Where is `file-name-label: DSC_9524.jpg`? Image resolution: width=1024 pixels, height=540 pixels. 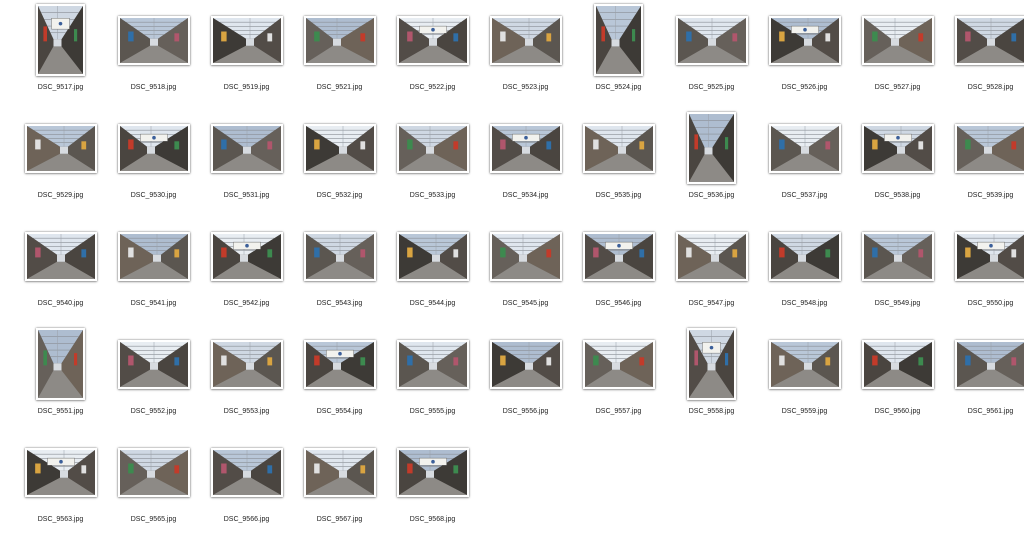
file-name-label: DSC_9524.jpg is located at coordinates (618, 87).